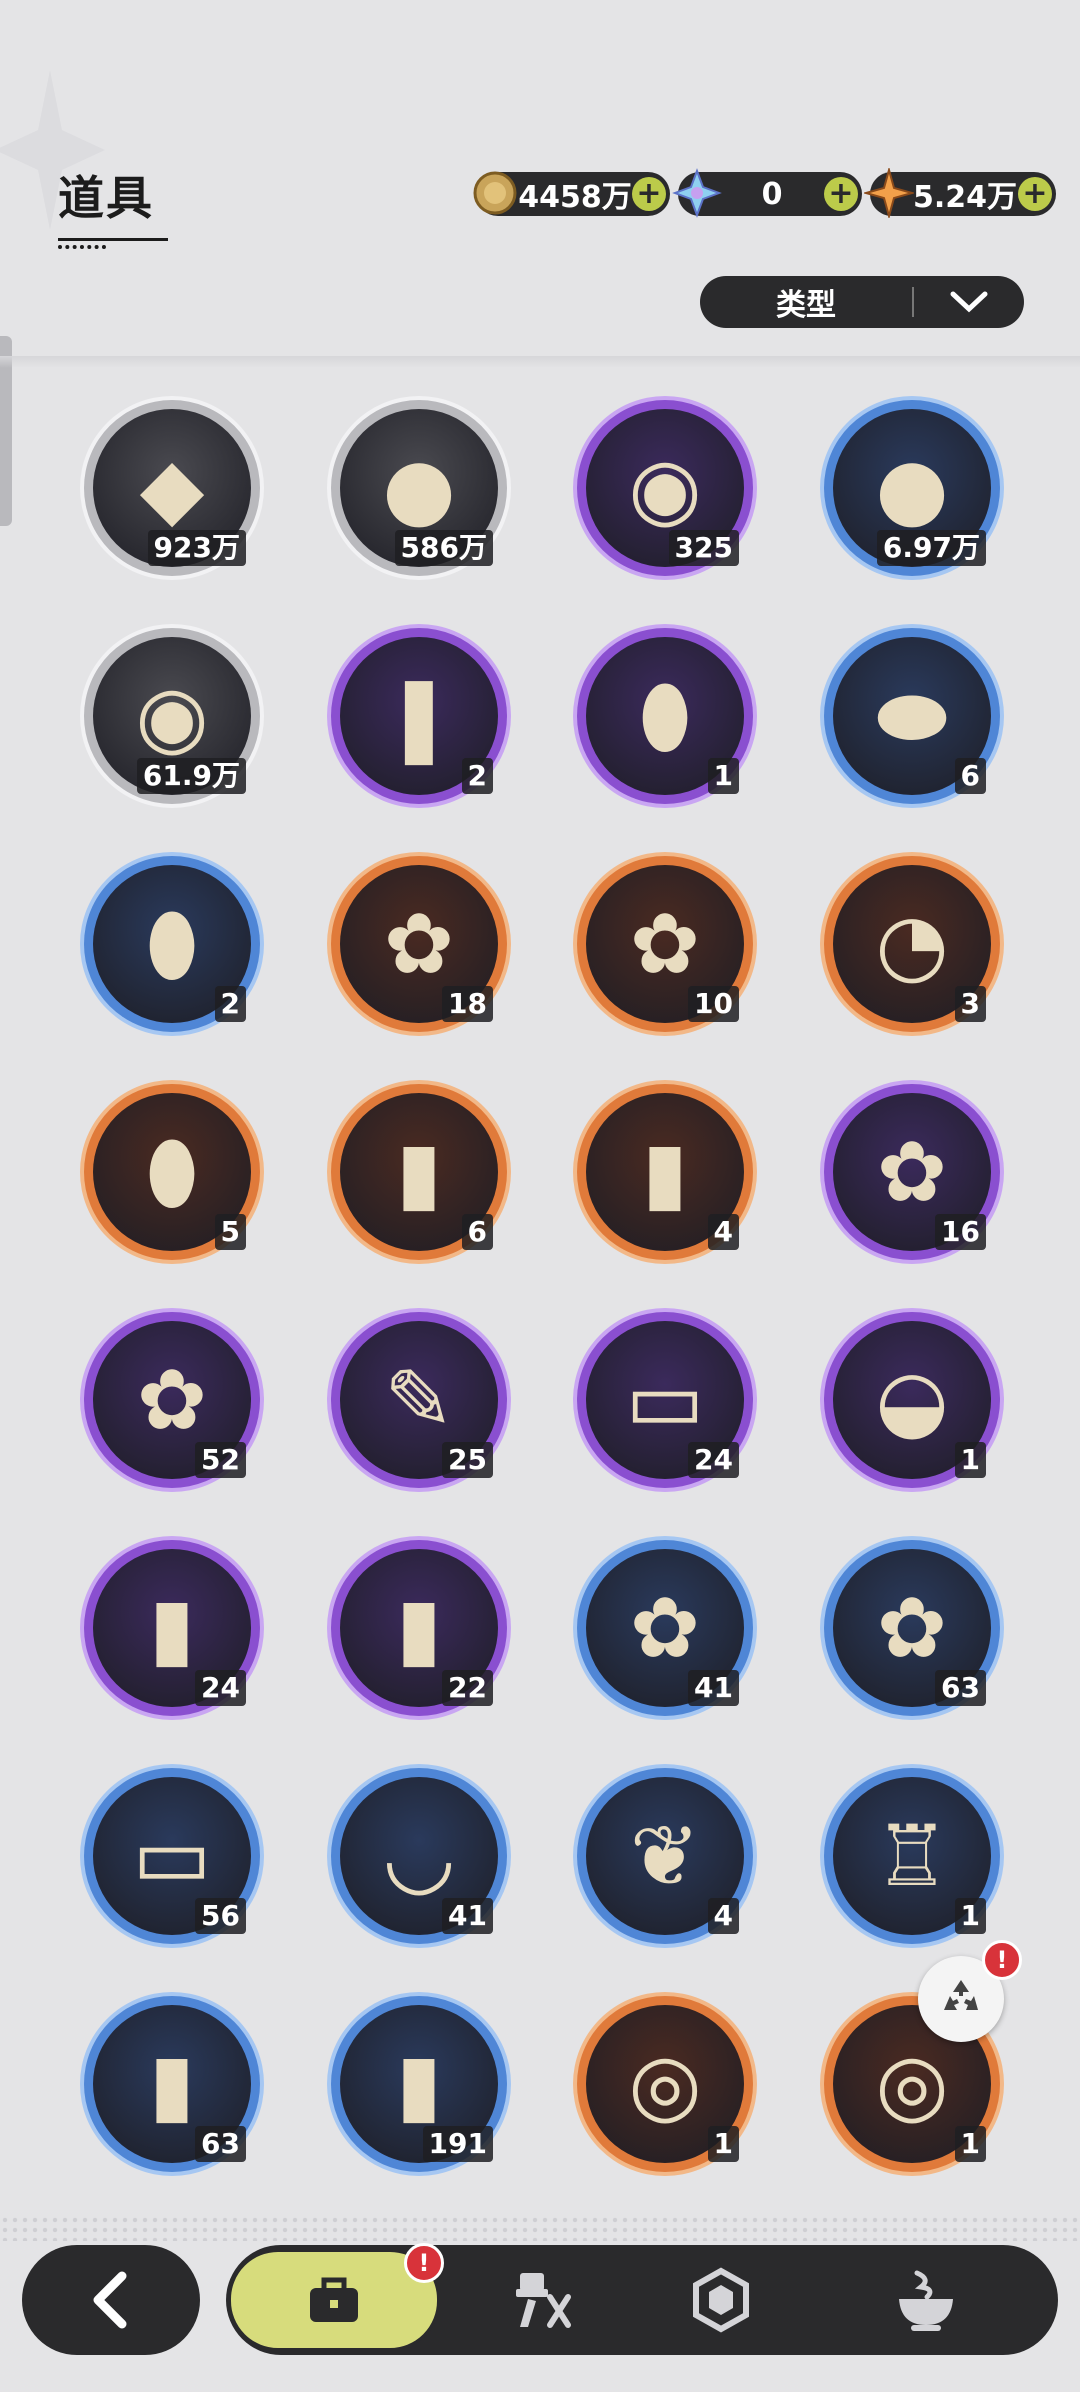 This screenshot has width=1080, height=2392. What do you see at coordinates (697, 193) in the screenshot?
I see `crystal-gem-icon` at bounding box center [697, 193].